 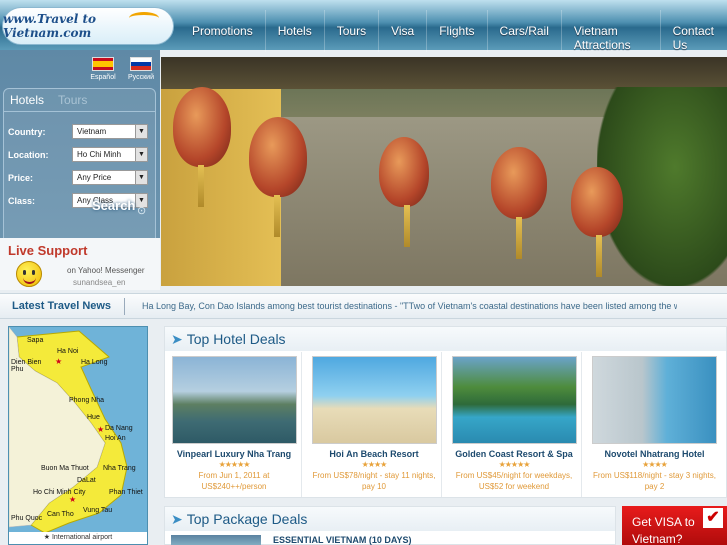 What do you see at coordinates (28, 366) in the screenshot?
I see `city-dien-bien-phu: Dien Bien Phu` at bounding box center [28, 366].